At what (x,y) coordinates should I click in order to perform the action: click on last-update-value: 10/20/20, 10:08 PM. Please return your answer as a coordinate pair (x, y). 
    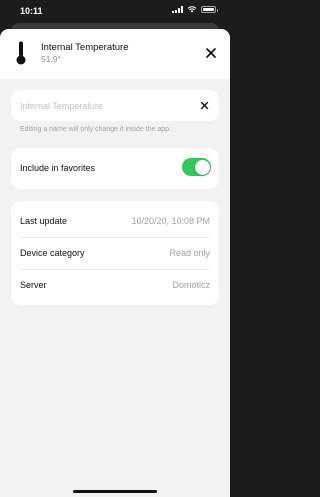
    Looking at the image, I should click on (170, 221).